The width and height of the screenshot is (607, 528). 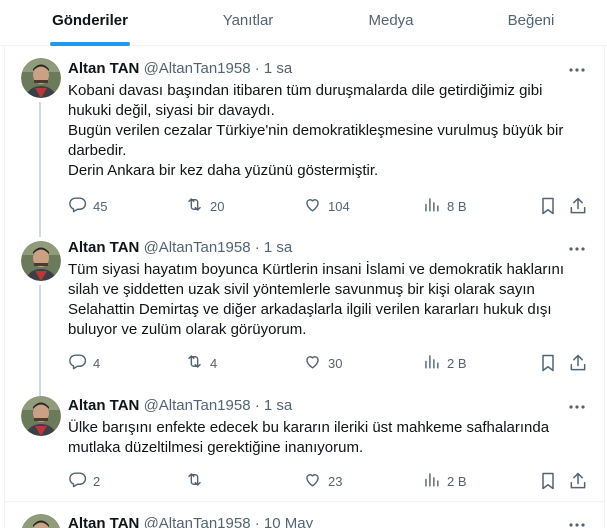 What do you see at coordinates (97, 481) in the screenshot?
I see `reply-count: 2` at bounding box center [97, 481].